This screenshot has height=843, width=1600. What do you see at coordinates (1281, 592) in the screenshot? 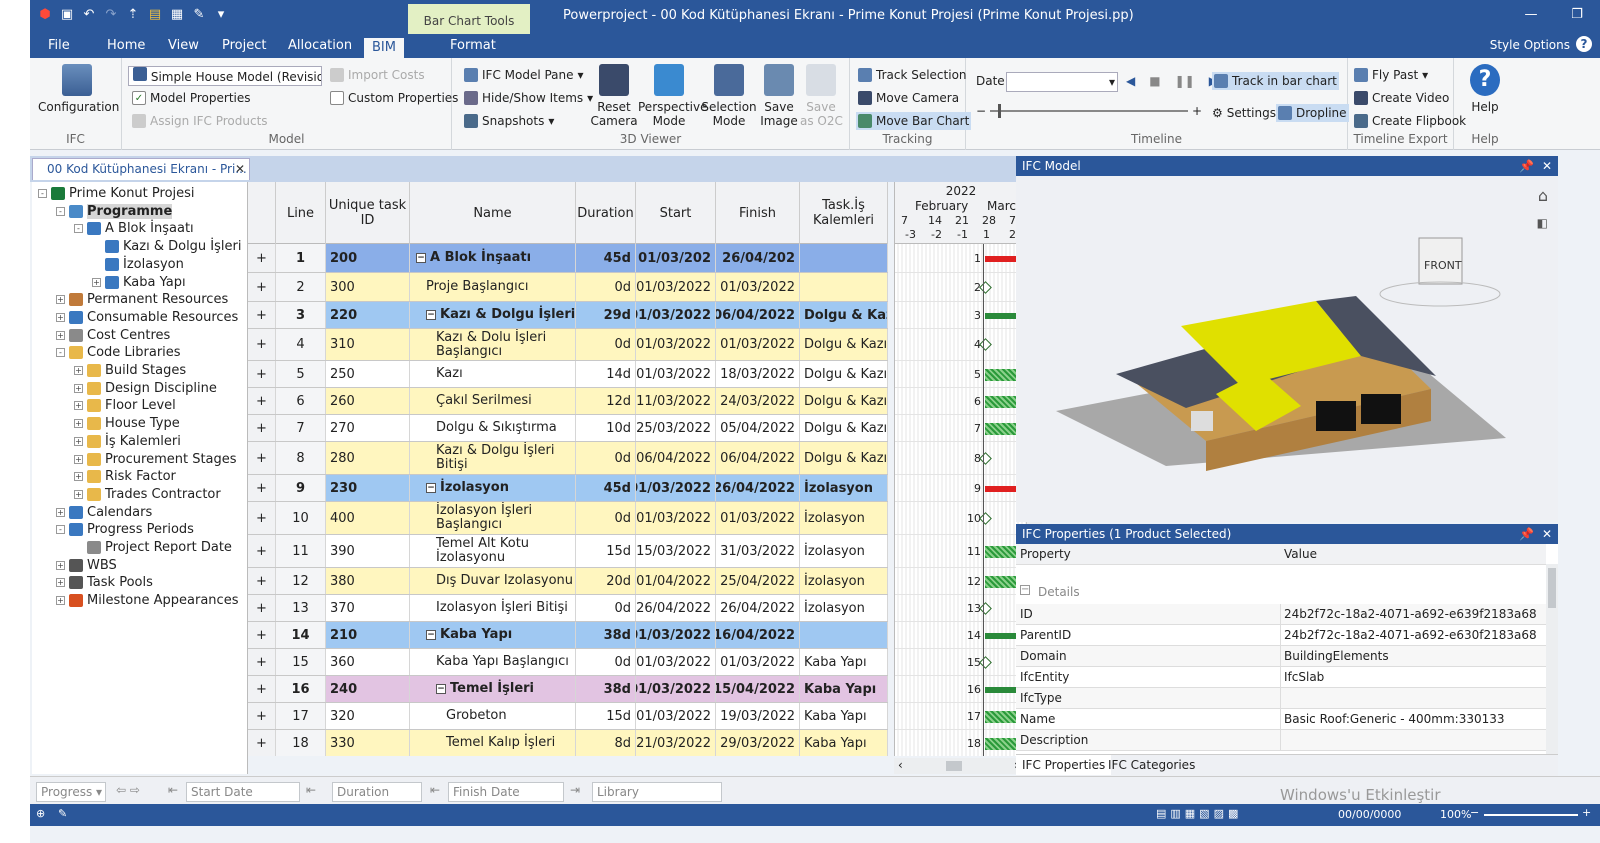
I see `details-section: − Details` at bounding box center [1281, 592].